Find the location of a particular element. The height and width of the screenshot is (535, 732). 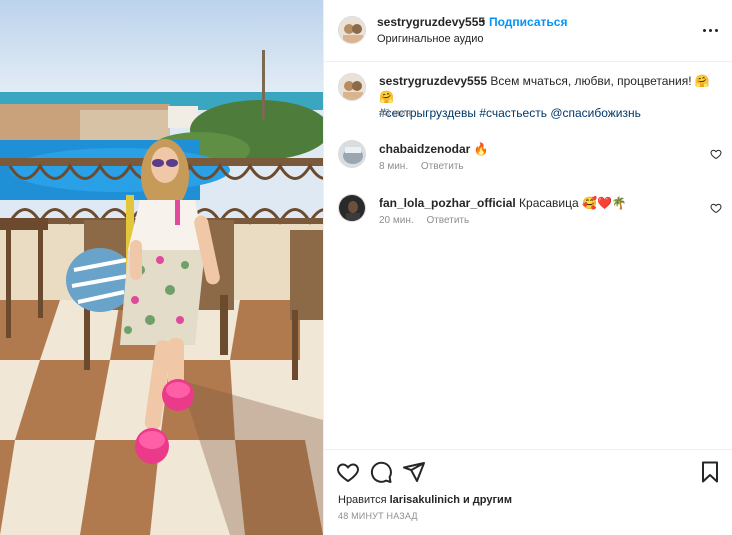

caption-avatar is located at coordinates (352, 87).